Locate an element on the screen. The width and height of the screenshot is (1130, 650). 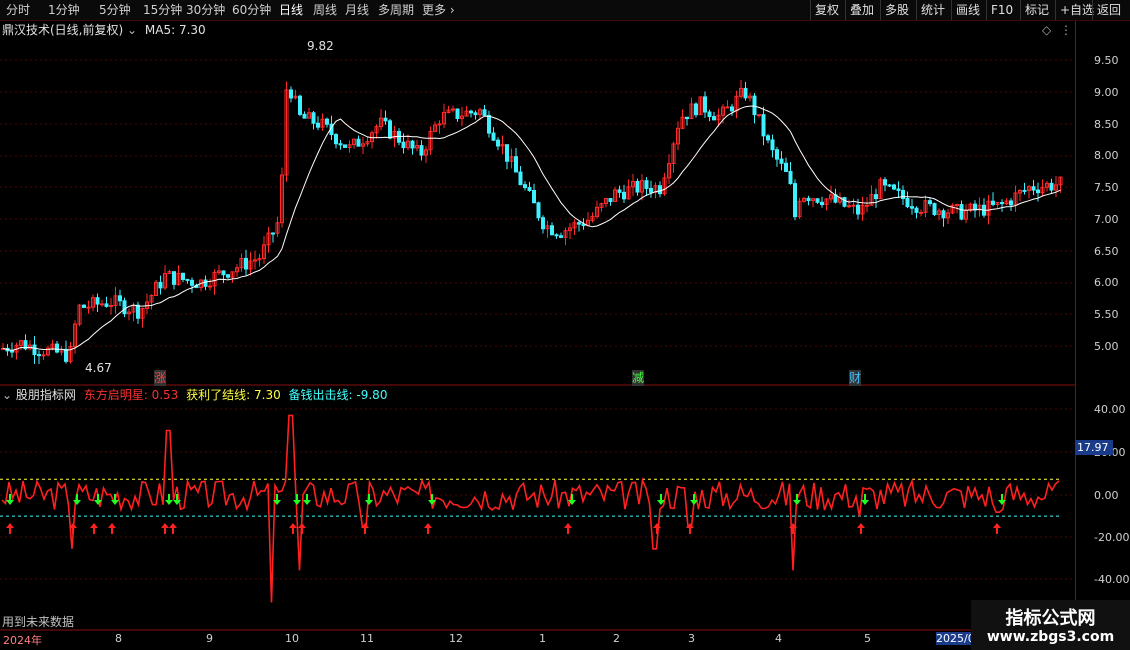
x-tick-current: 2025/0 is located at coordinates (955, 638).